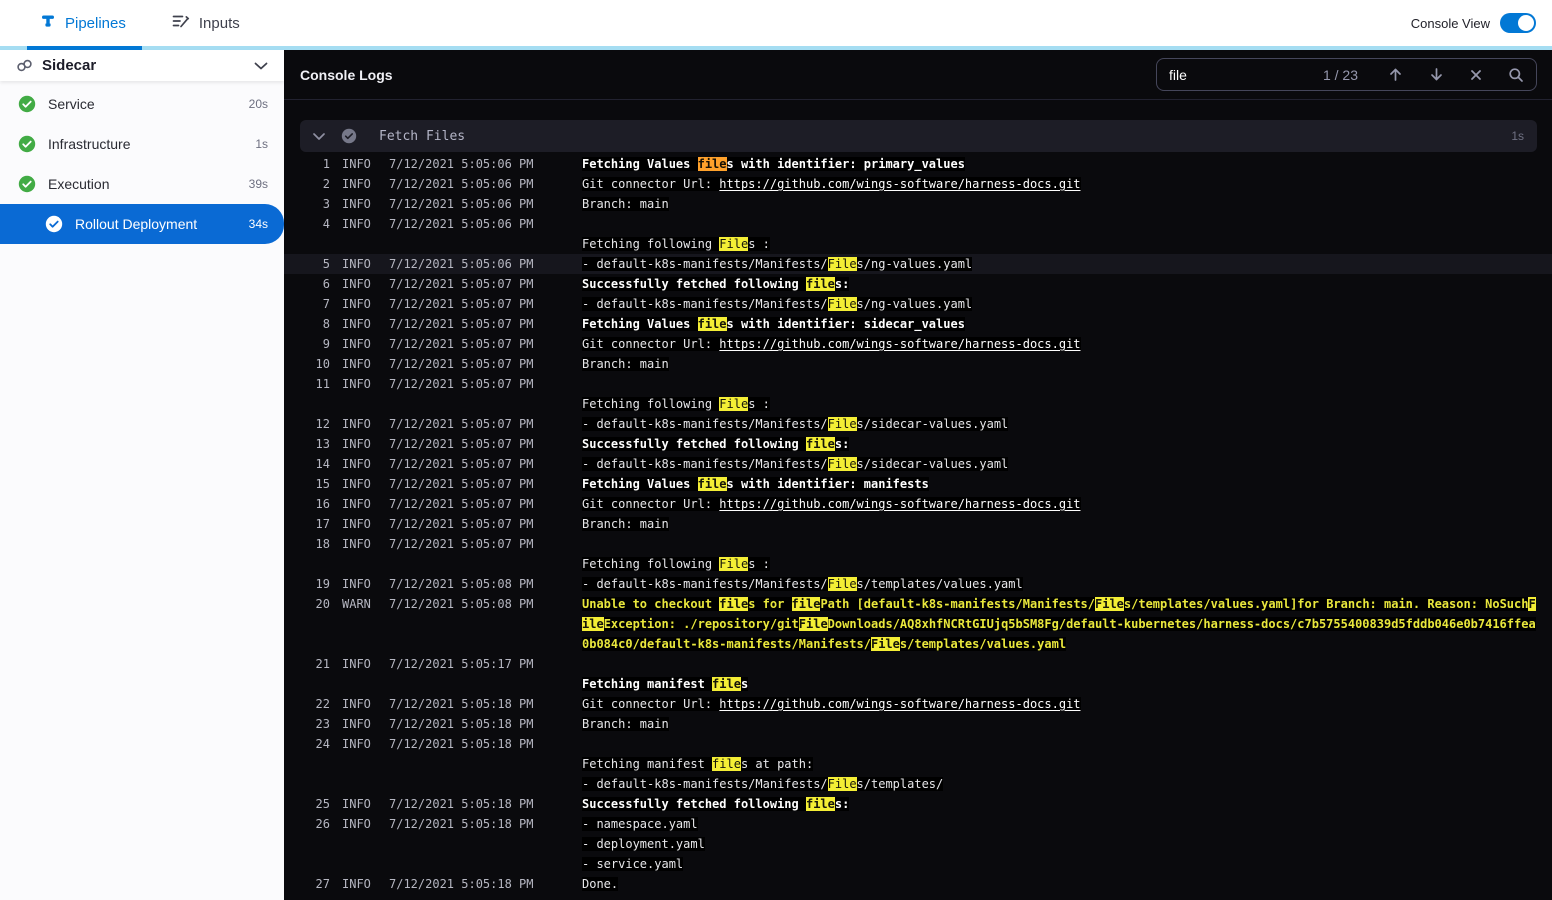  What do you see at coordinates (258, 224) in the screenshot?
I see `duration-label: 34s` at bounding box center [258, 224].